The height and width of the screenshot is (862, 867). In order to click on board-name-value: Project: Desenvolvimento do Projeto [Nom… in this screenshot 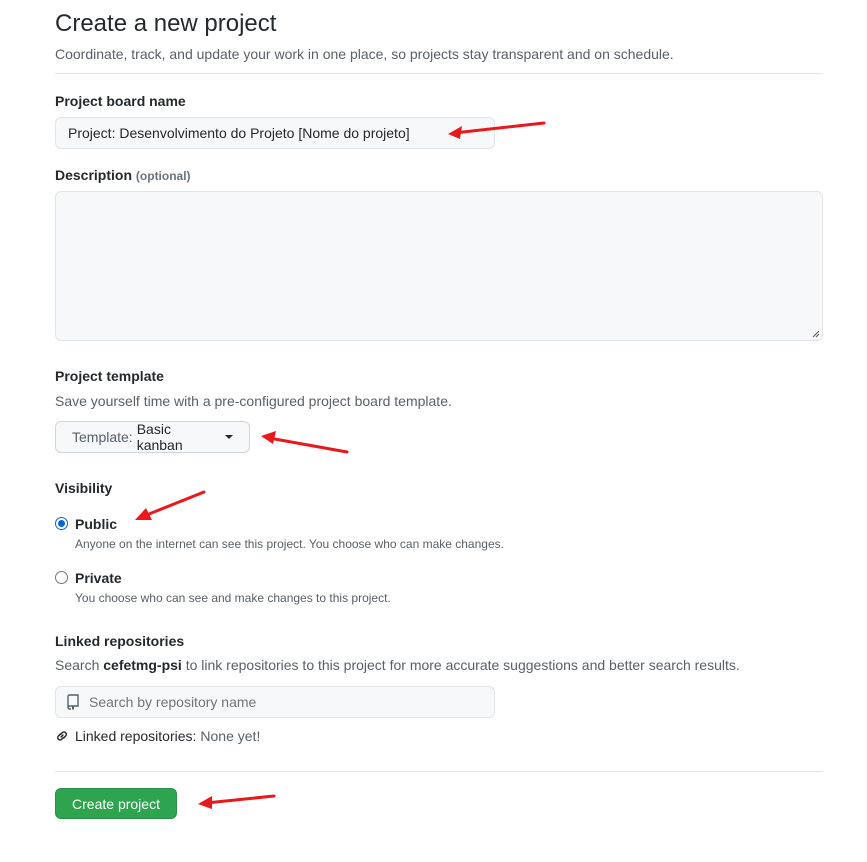, I will do `click(239, 133)`.